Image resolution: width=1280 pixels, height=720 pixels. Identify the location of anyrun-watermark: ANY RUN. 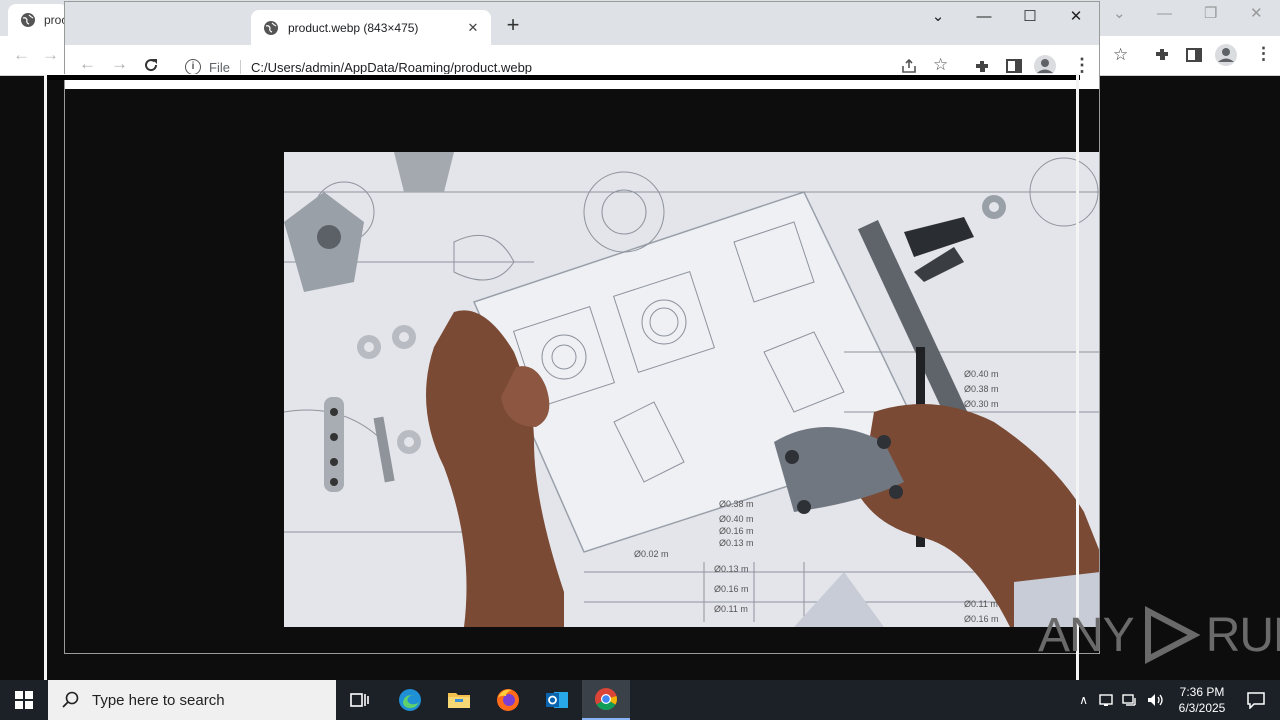
(1159, 635).